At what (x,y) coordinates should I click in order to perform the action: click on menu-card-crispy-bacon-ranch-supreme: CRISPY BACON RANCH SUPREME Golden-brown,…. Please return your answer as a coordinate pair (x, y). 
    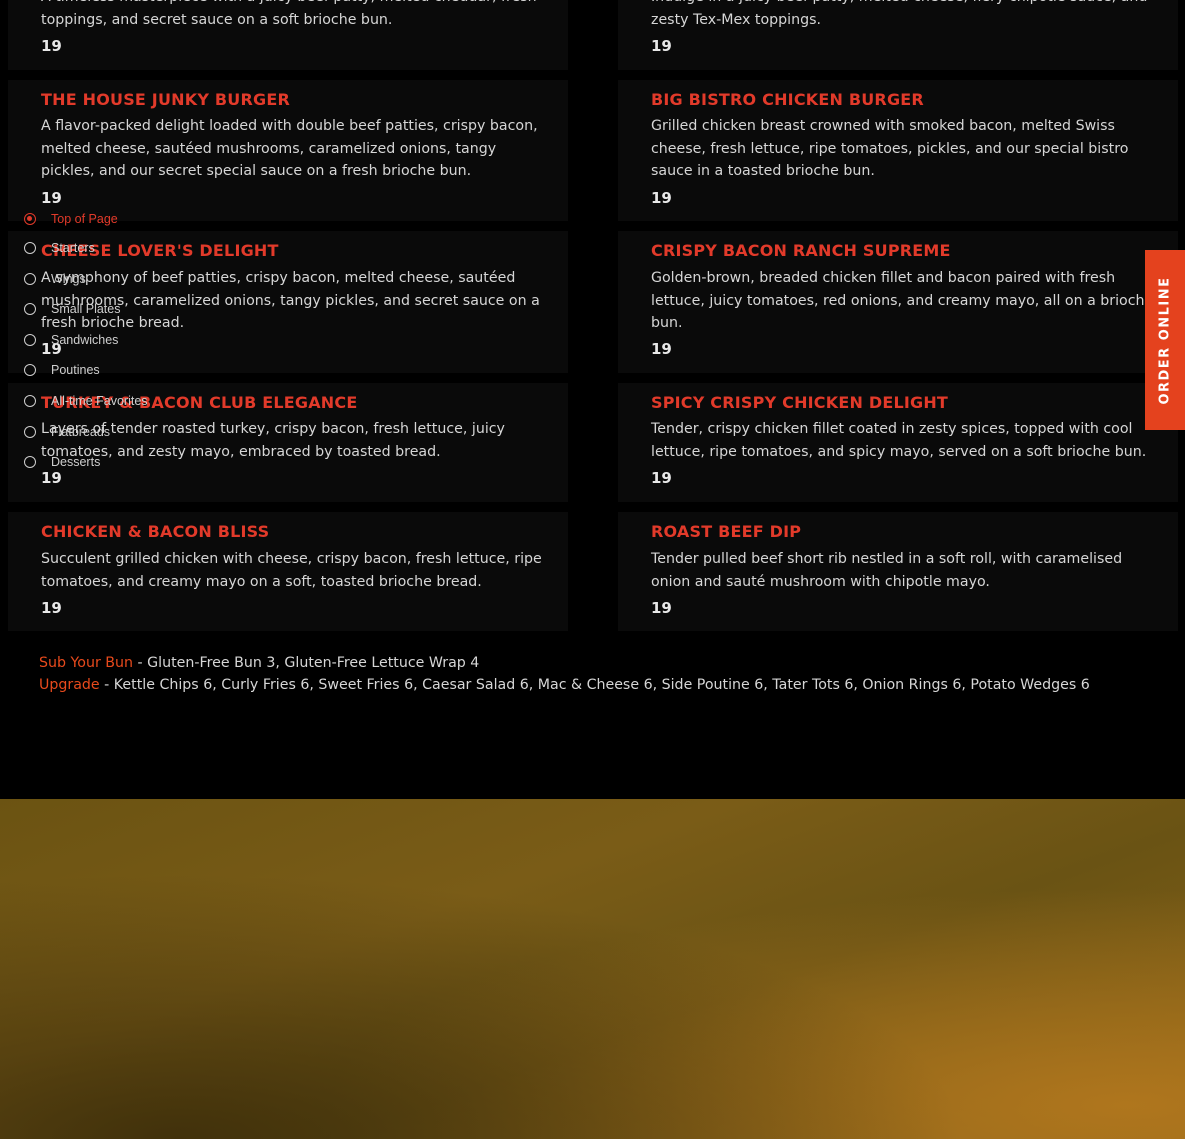
    Looking at the image, I should click on (898, 302).